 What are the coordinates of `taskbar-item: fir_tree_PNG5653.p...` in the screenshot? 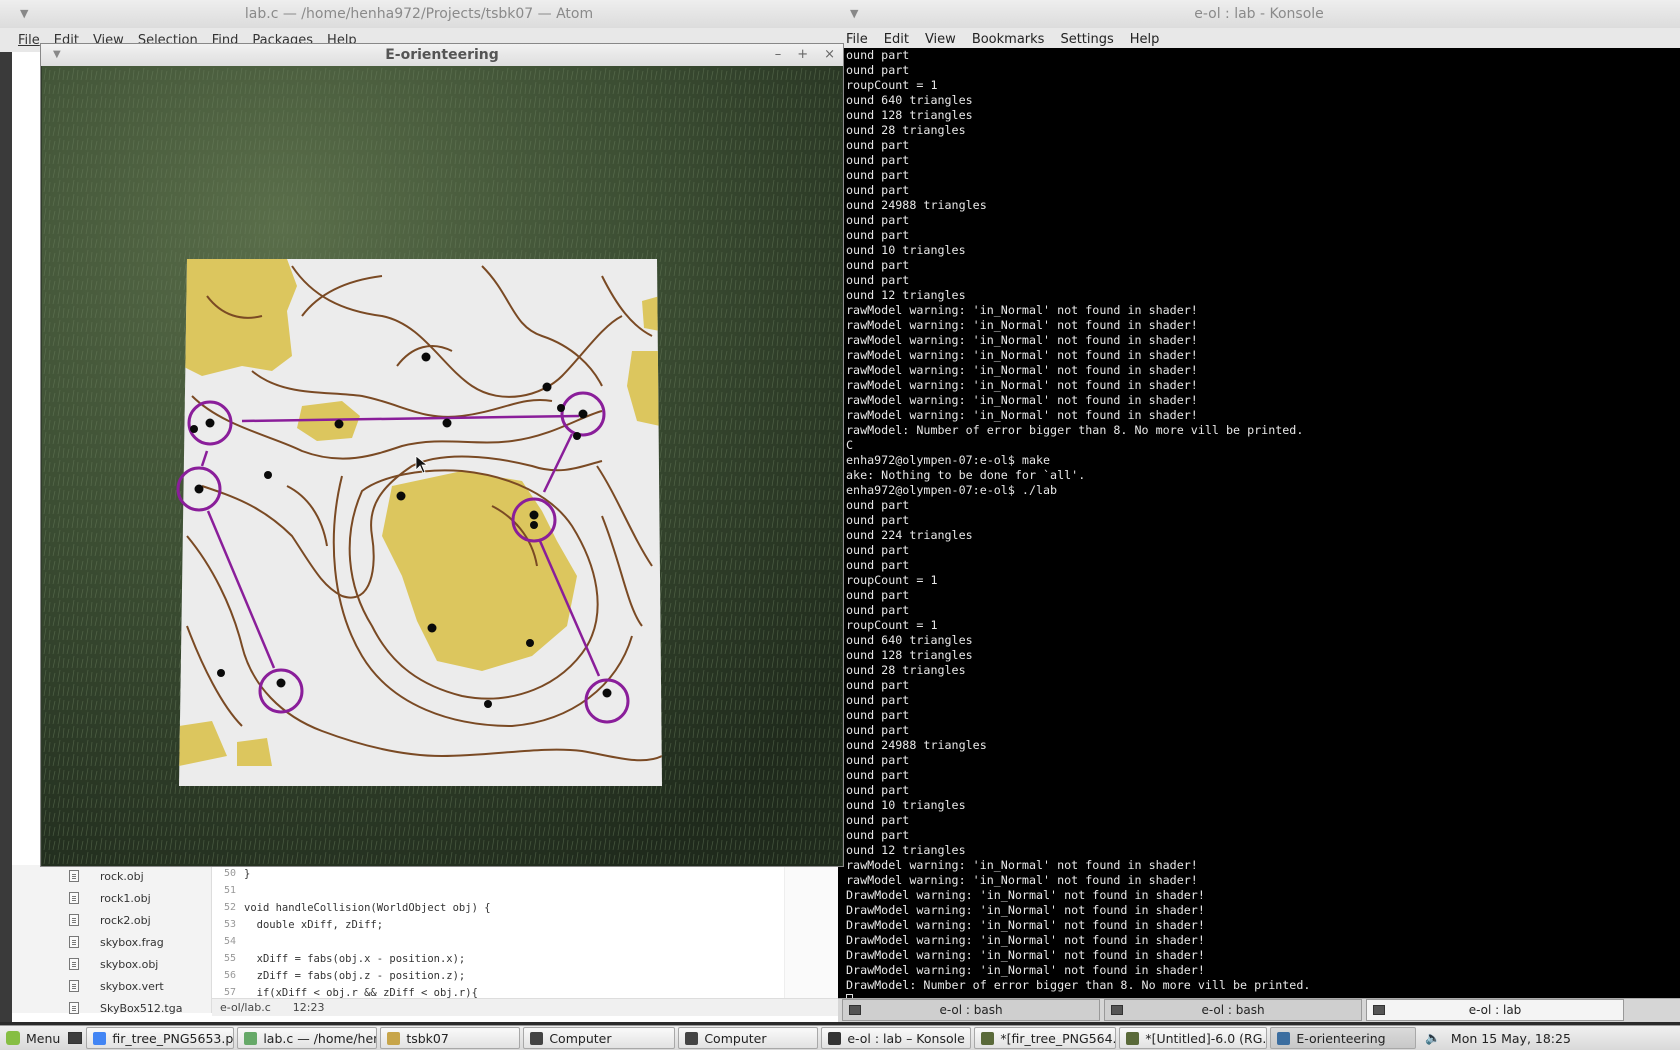 It's located at (160, 1038).